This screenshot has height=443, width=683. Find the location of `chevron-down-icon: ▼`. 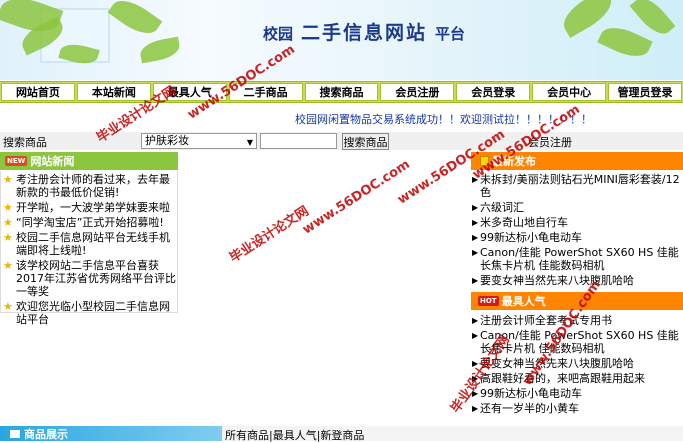

chevron-down-icon: ▼ is located at coordinates (249, 142).